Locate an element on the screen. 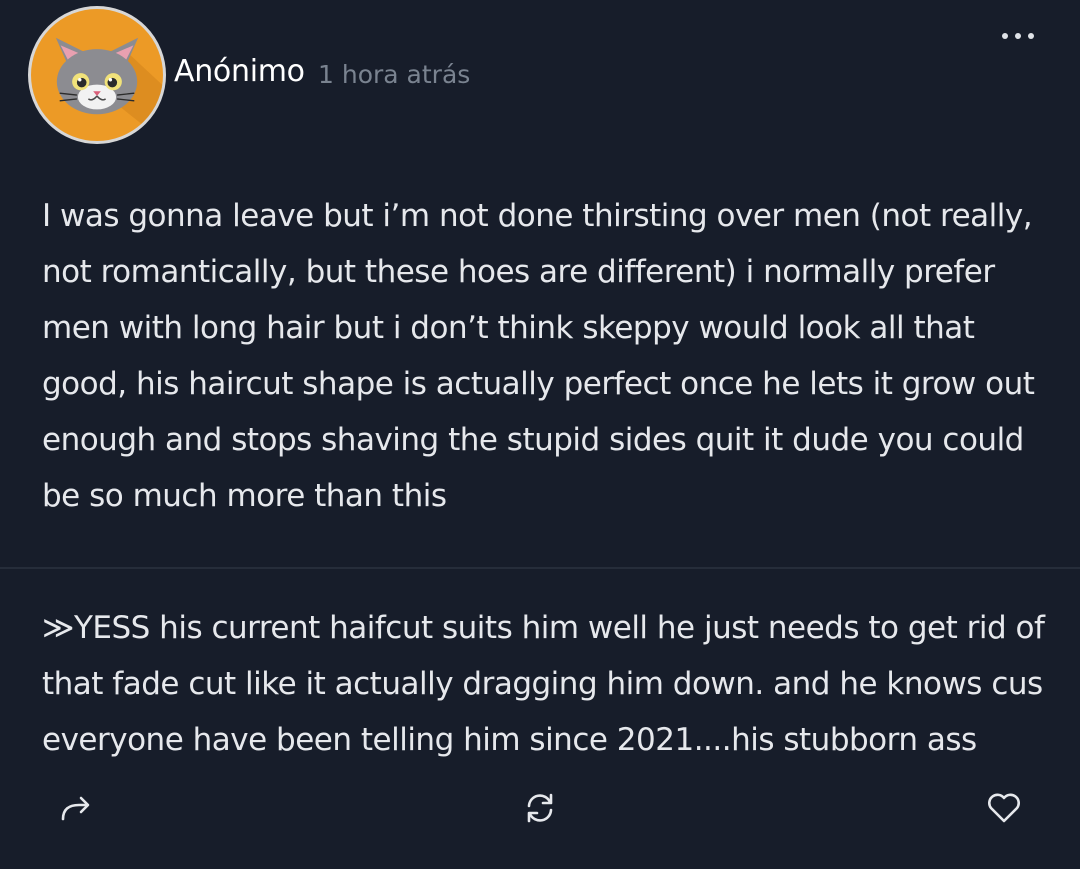 The height and width of the screenshot is (869, 1080). divider is located at coordinates (540, 568).